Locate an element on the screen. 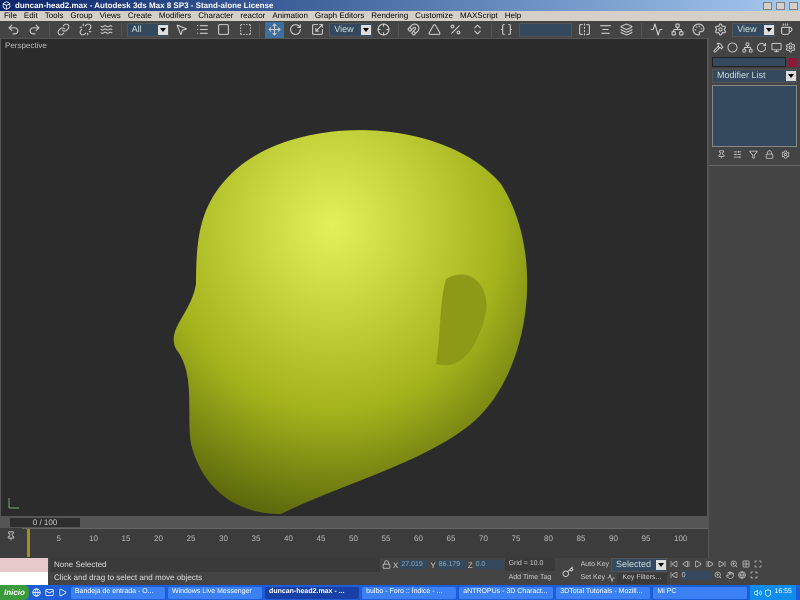 This screenshot has height=600, width=800. media-icon is located at coordinates (63, 592).